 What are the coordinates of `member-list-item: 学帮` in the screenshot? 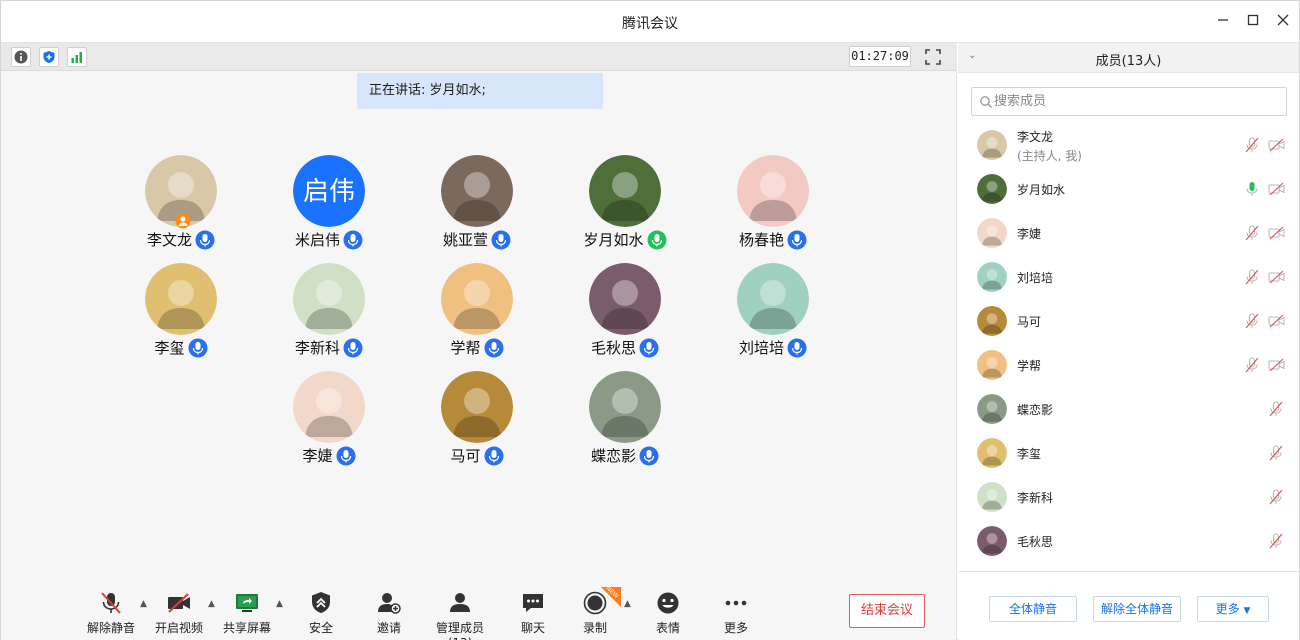 It's located at (1128, 365).